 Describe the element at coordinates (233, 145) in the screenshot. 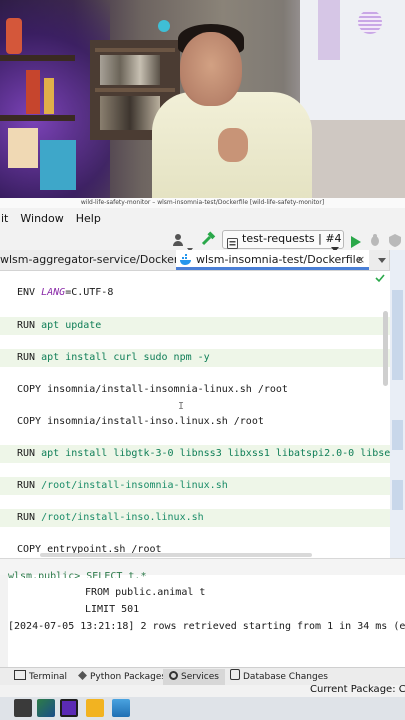

I see `person-hand` at that location.